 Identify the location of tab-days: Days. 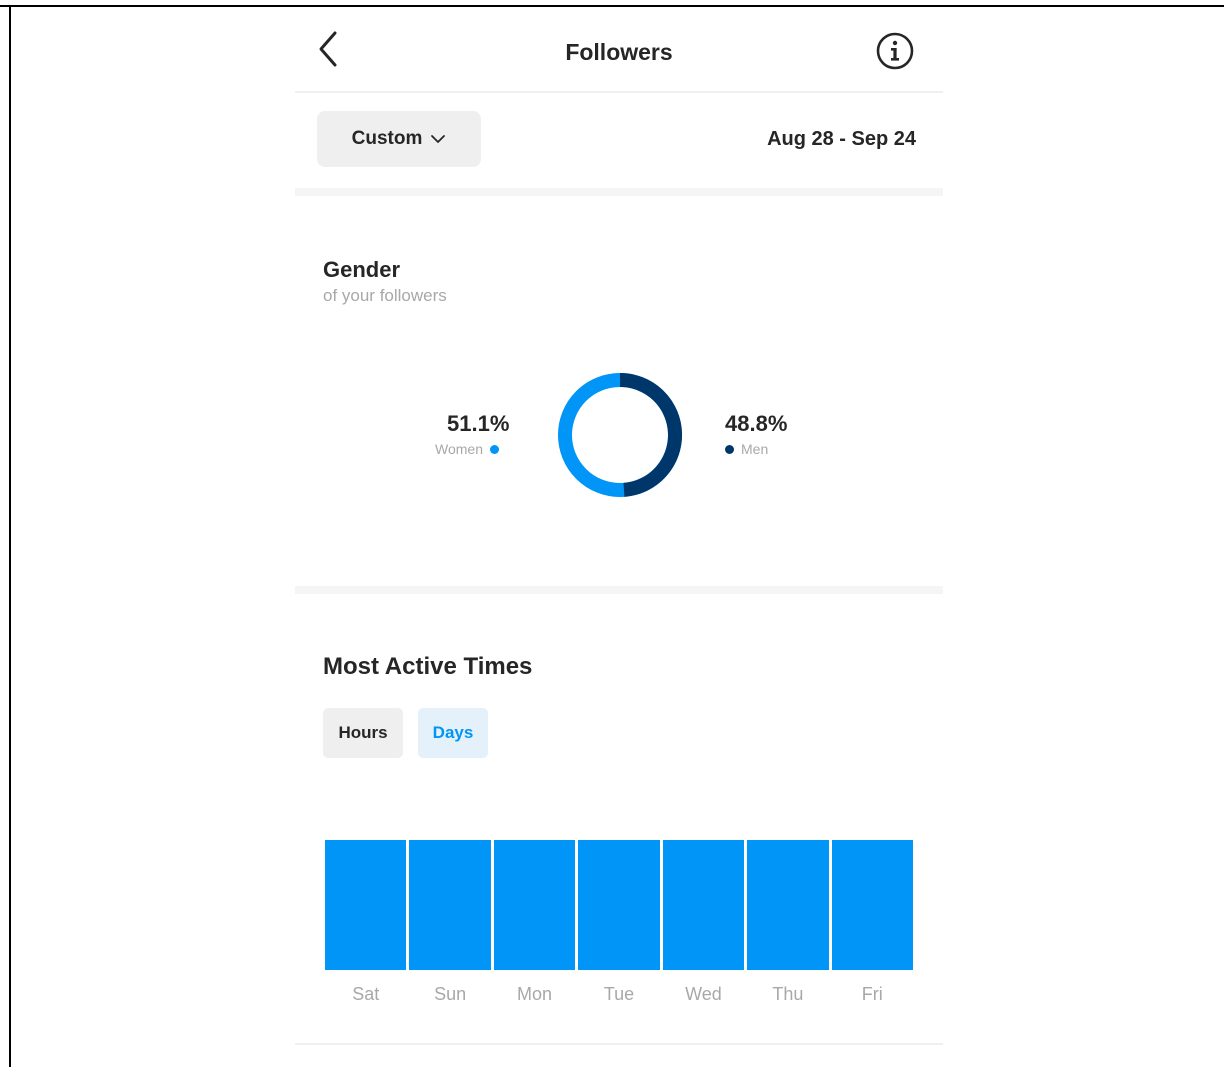
(453, 733).